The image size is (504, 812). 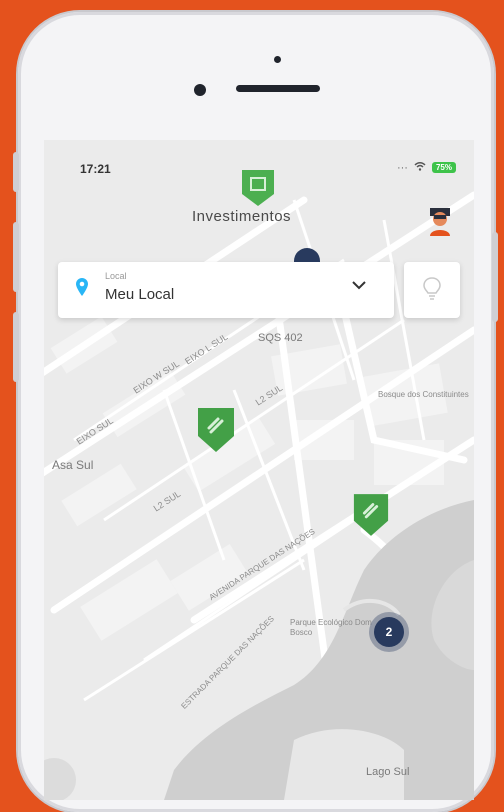 What do you see at coordinates (95, 169) in the screenshot?
I see `status-time: 17:21` at bounding box center [95, 169].